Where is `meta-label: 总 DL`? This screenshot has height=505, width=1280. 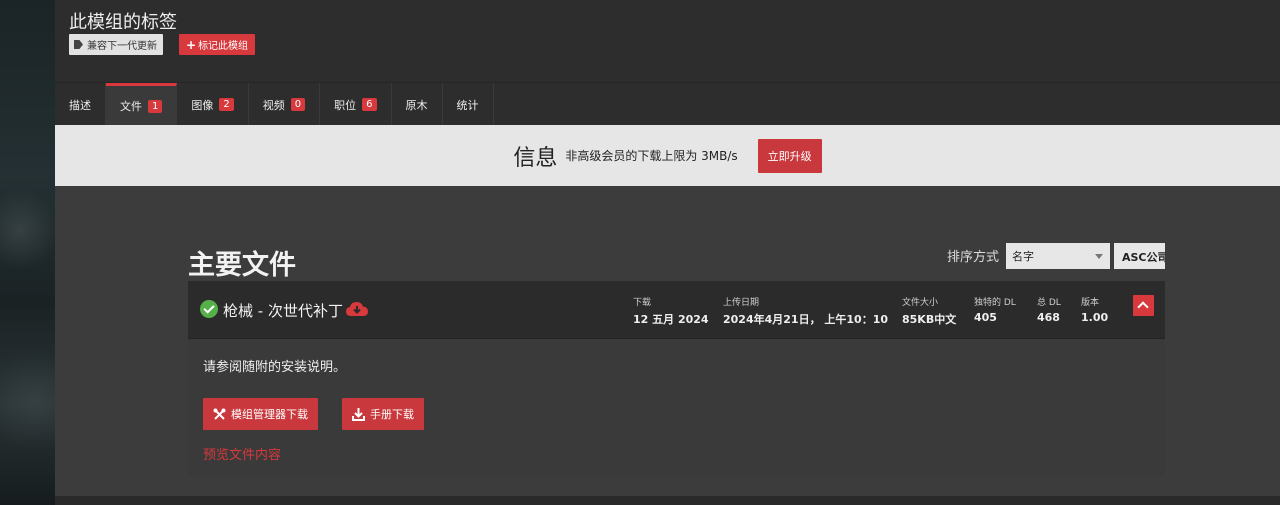 meta-label: 总 DL is located at coordinates (1049, 303).